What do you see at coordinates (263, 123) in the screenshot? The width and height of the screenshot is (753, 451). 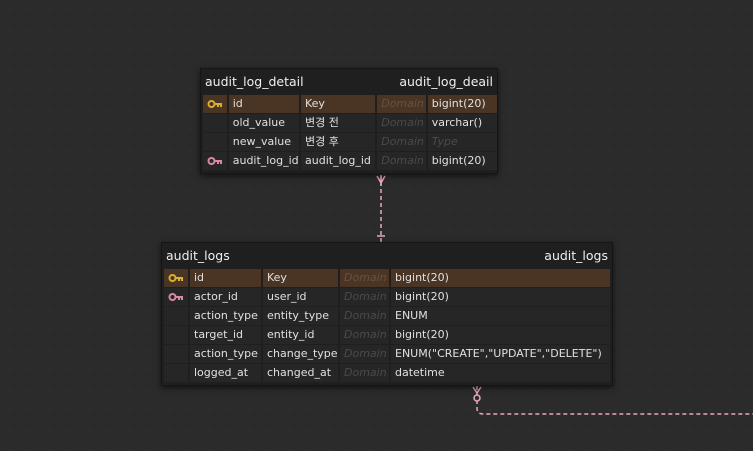 I see `column-name: old_value` at bounding box center [263, 123].